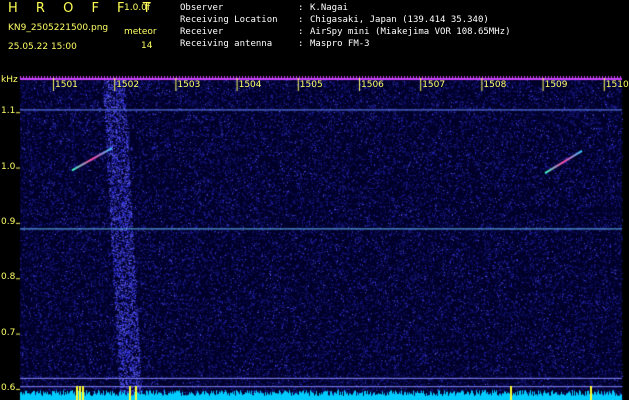 The width and height of the screenshot is (629, 400). What do you see at coordinates (556, 85) in the screenshot?
I see `x-tick-label: 1509` at bounding box center [556, 85].